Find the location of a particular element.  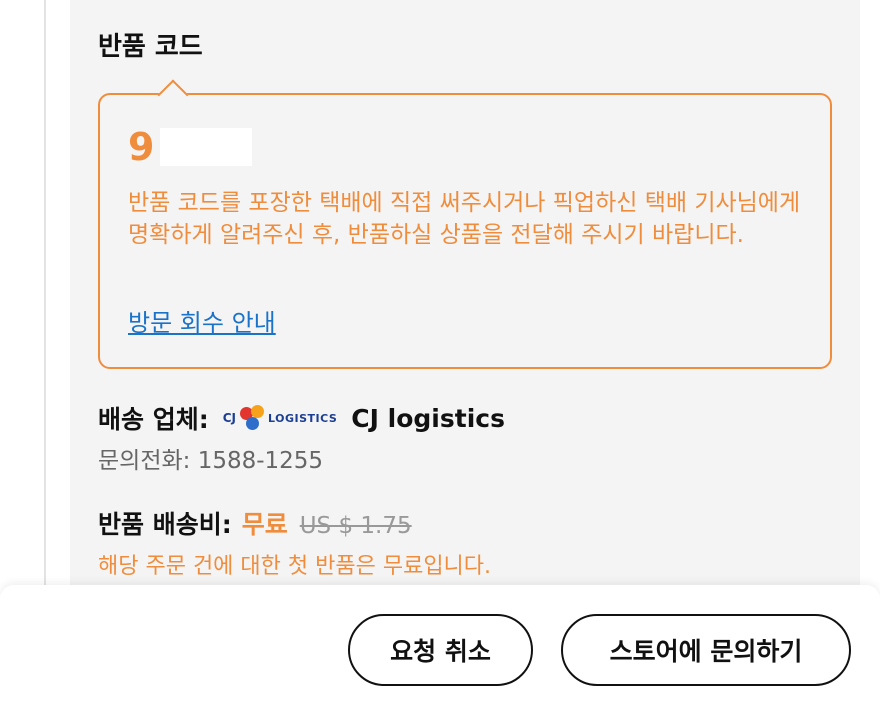

return-code-row: 9 is located at coordinates (190, 147).